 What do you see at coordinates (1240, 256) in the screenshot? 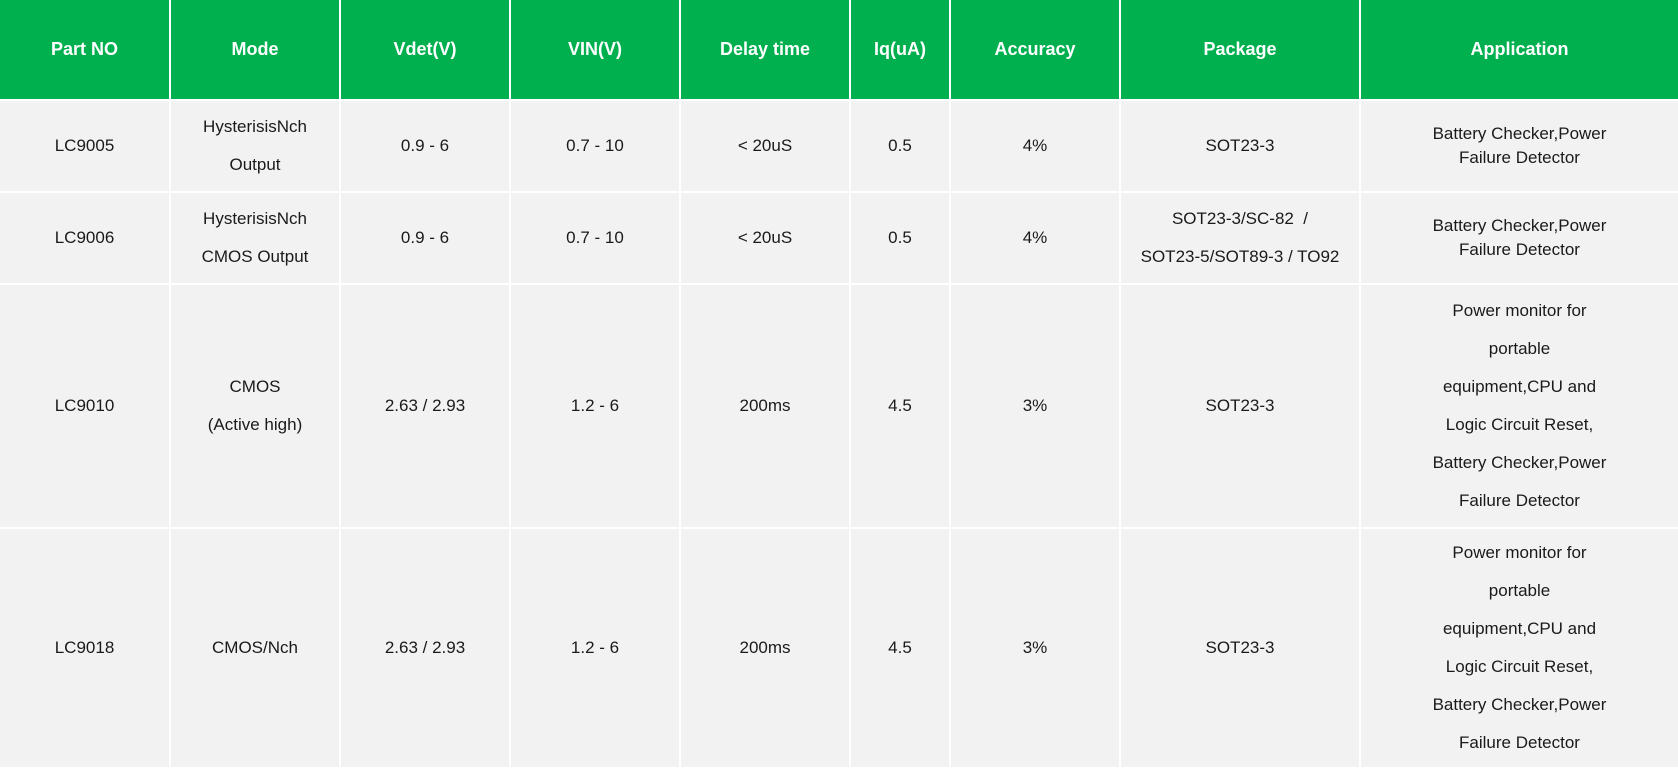
I see `cell-package-line: SOT23-5/SOT89-3 / TO92` at bounding box center [1240, 256].